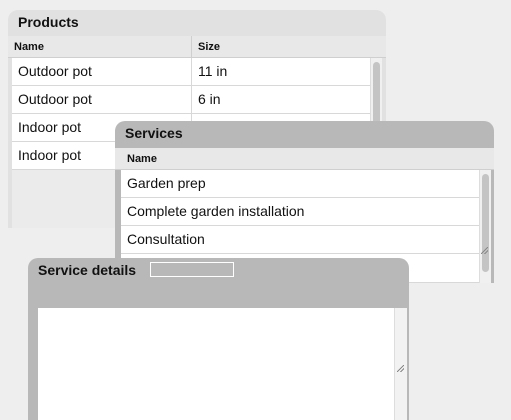  Describe the element at coordinates (100, 46) in the screenshot. I see `products-column-name: Name` at that location.